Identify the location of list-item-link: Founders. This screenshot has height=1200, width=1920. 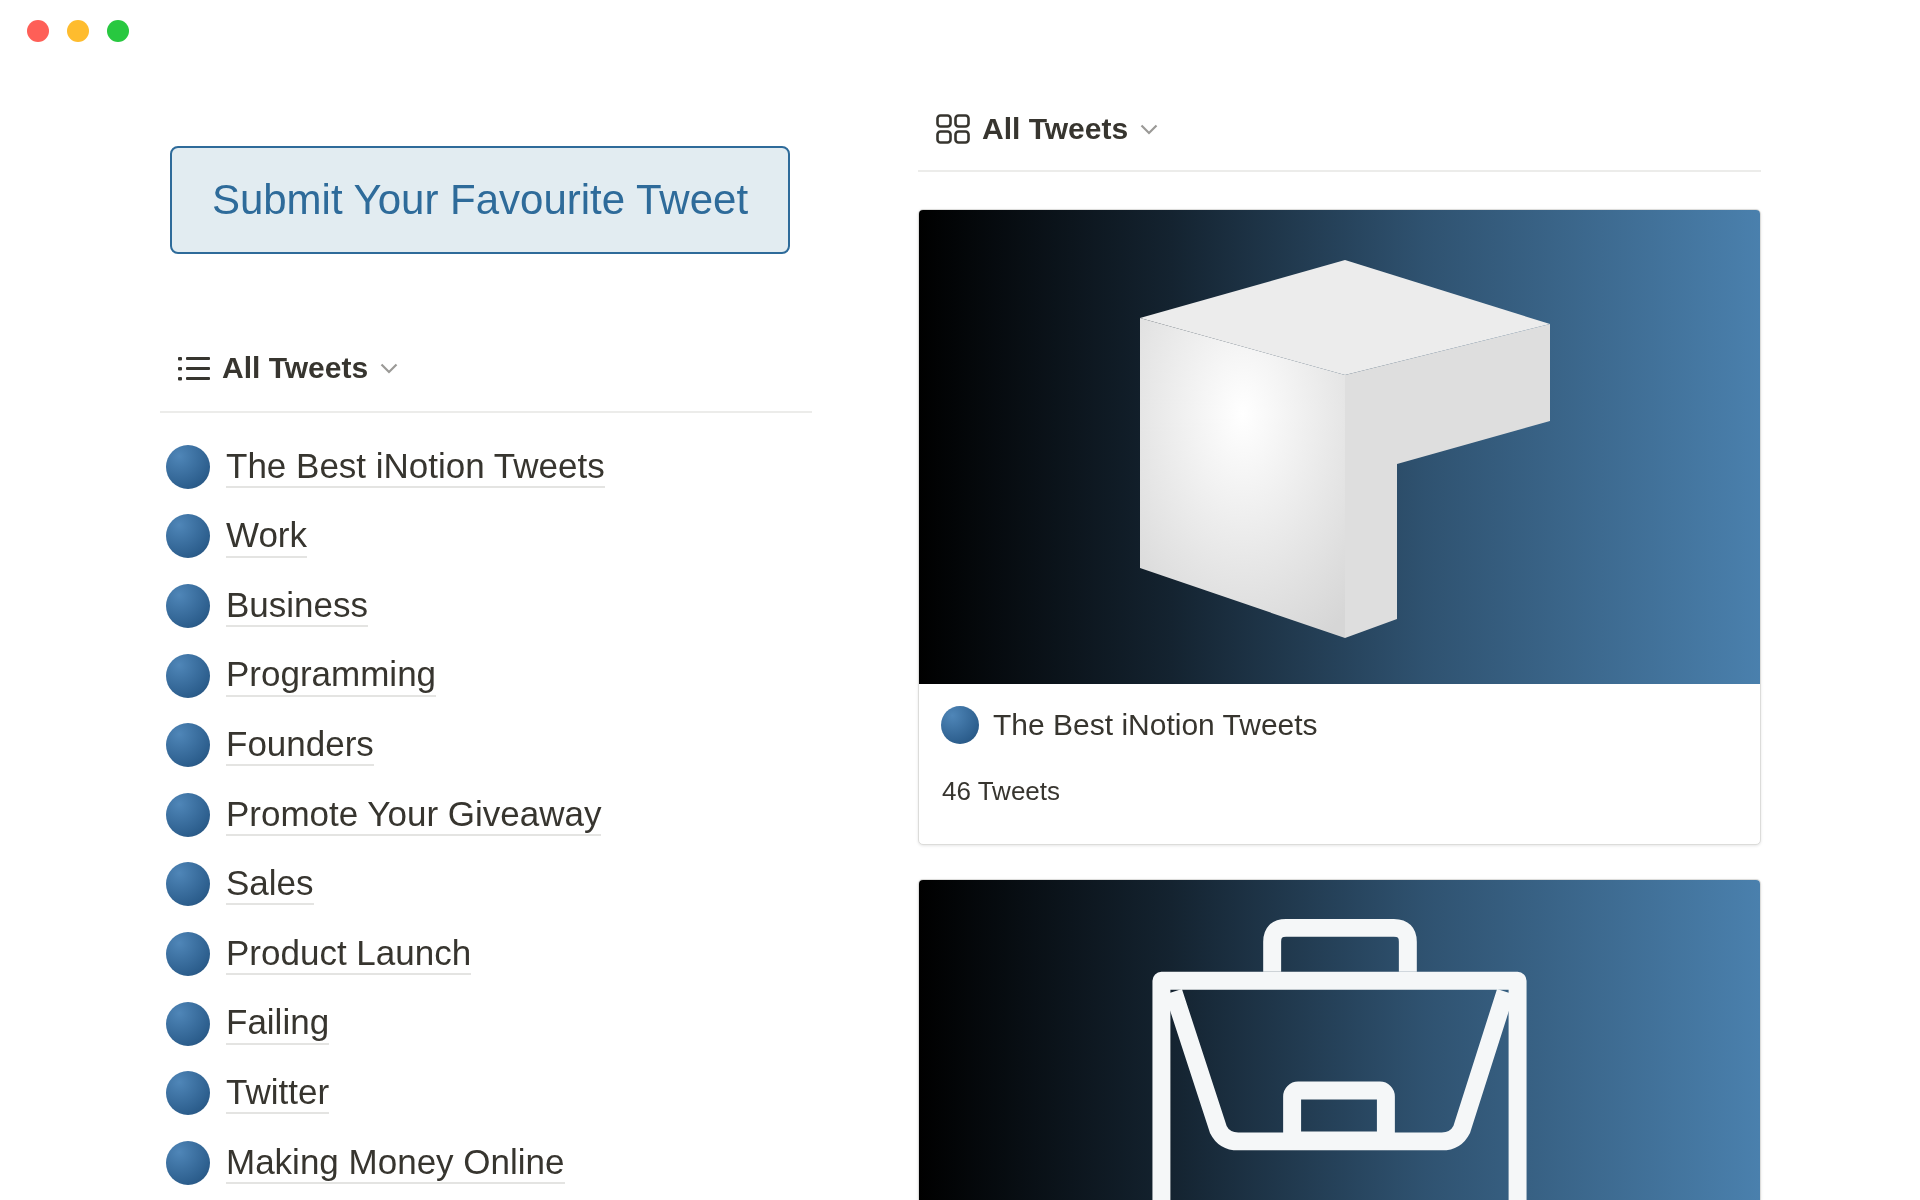
(300, 745).